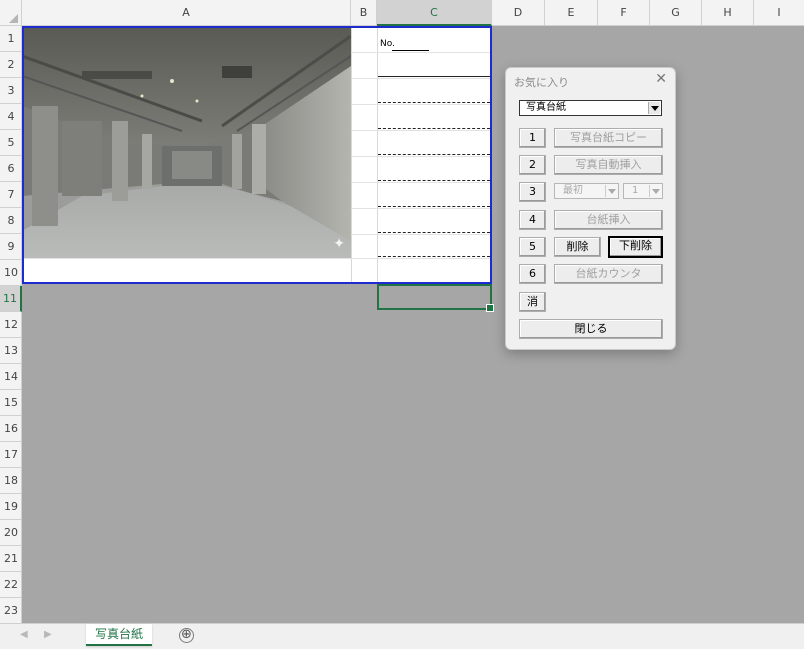 The image size is (804, 649). Describe the element at coordinates (573, 190) in the screenshot. I see `start-position-value: 最初` at that location.